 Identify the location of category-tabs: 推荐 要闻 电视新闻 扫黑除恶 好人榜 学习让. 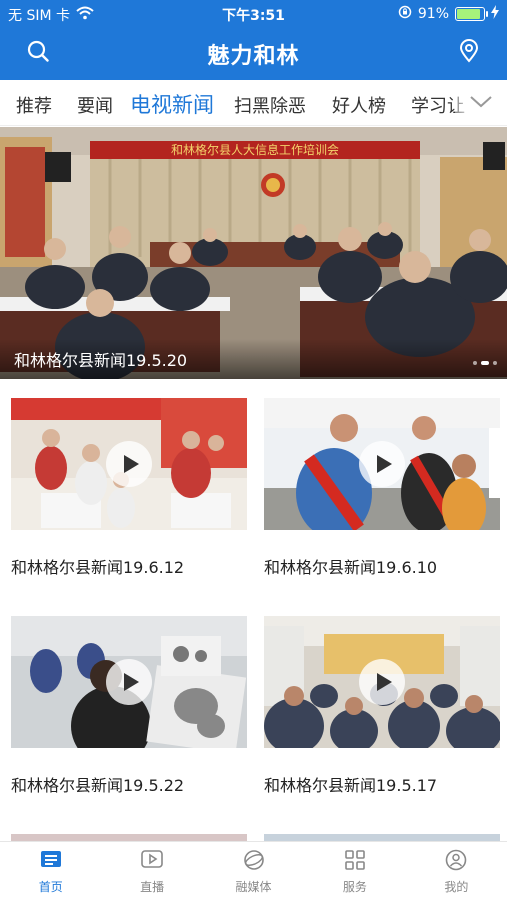
(253, 103).